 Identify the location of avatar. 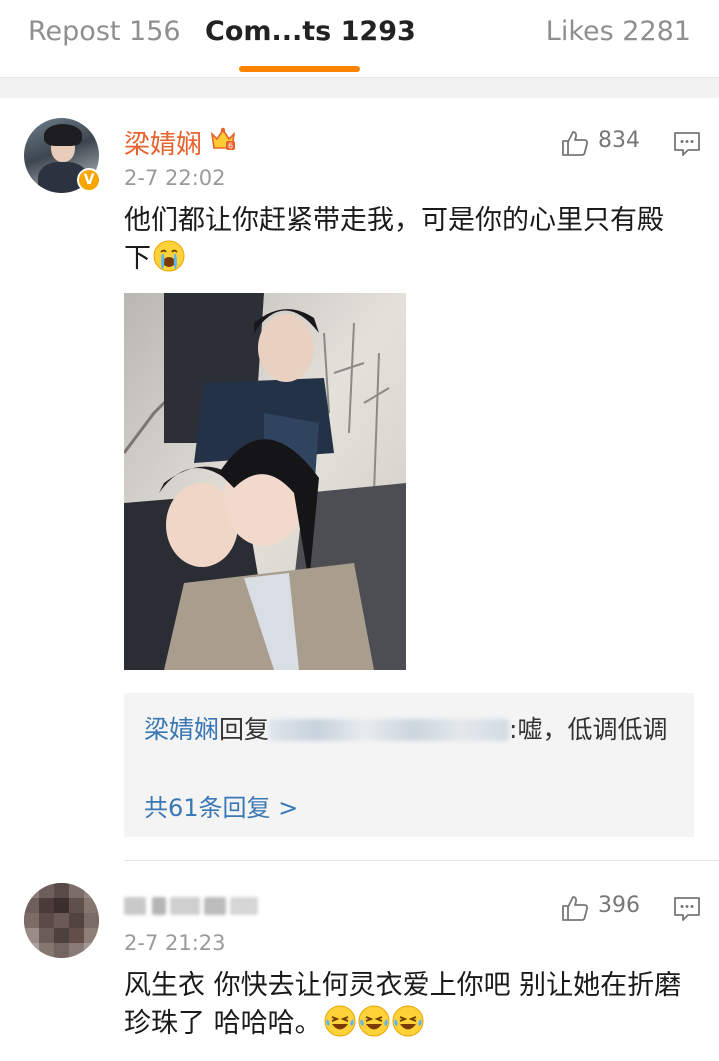
(61, 920).